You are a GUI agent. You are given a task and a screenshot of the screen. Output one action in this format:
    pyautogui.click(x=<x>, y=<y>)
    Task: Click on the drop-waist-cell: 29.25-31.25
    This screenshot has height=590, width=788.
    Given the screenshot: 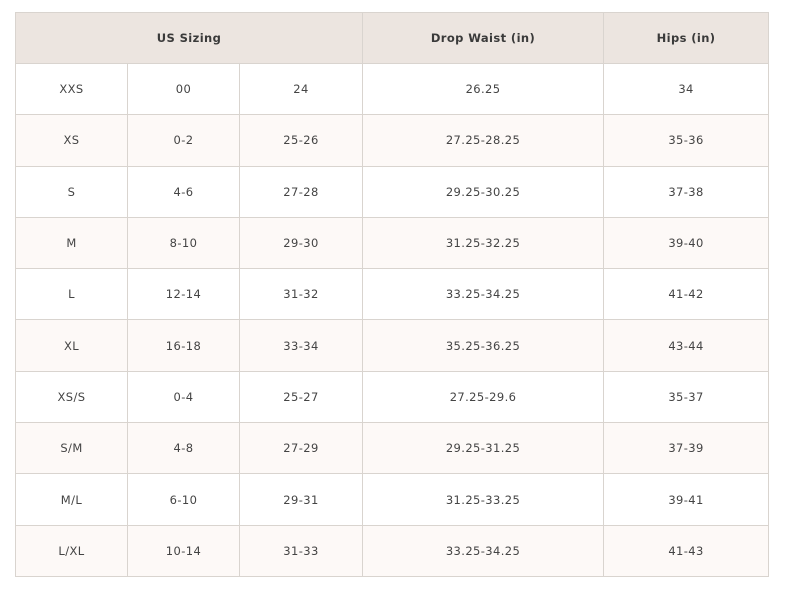 What is the action you would take?
    pyautogui.click(x=483, y=448)
    